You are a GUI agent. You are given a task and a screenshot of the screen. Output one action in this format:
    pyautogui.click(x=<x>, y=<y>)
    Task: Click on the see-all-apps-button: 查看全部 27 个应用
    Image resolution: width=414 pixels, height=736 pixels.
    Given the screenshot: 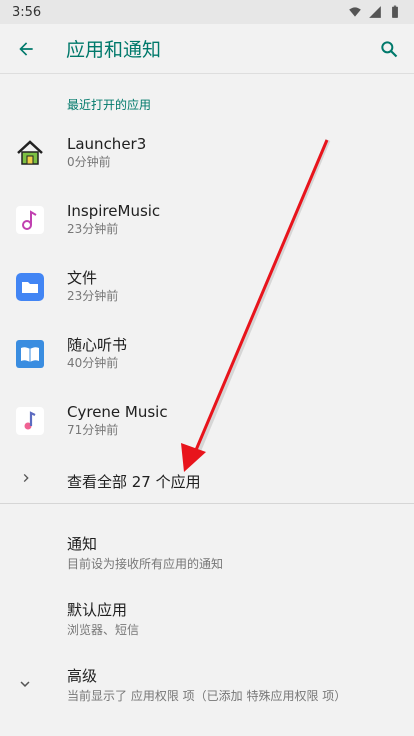 What is the action you would take?
    pyautogui.click(x=207, y=480)
    